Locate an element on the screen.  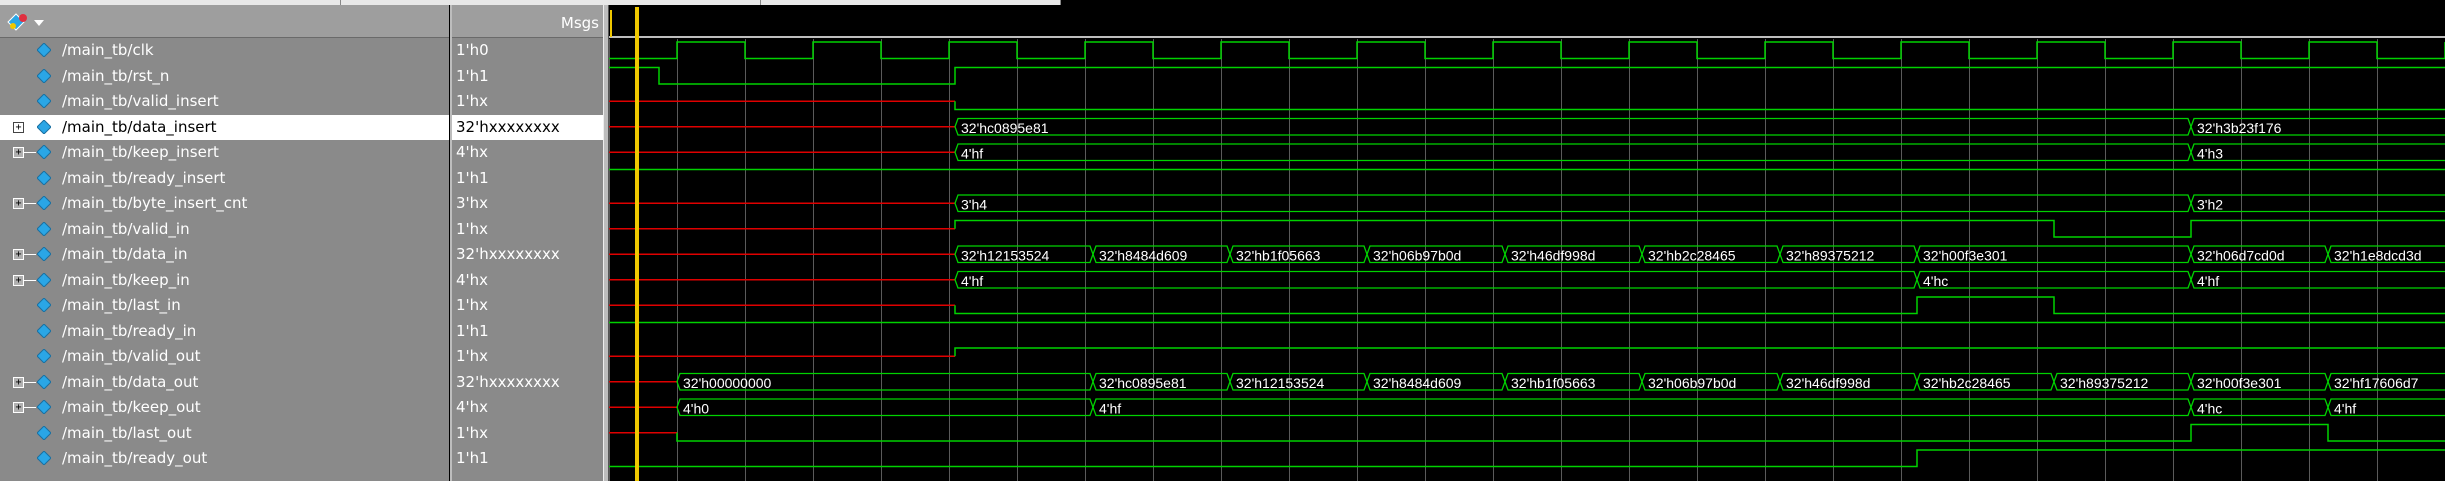
signal-name: /main_tb/data_insert is located at coordinates (139, 126).